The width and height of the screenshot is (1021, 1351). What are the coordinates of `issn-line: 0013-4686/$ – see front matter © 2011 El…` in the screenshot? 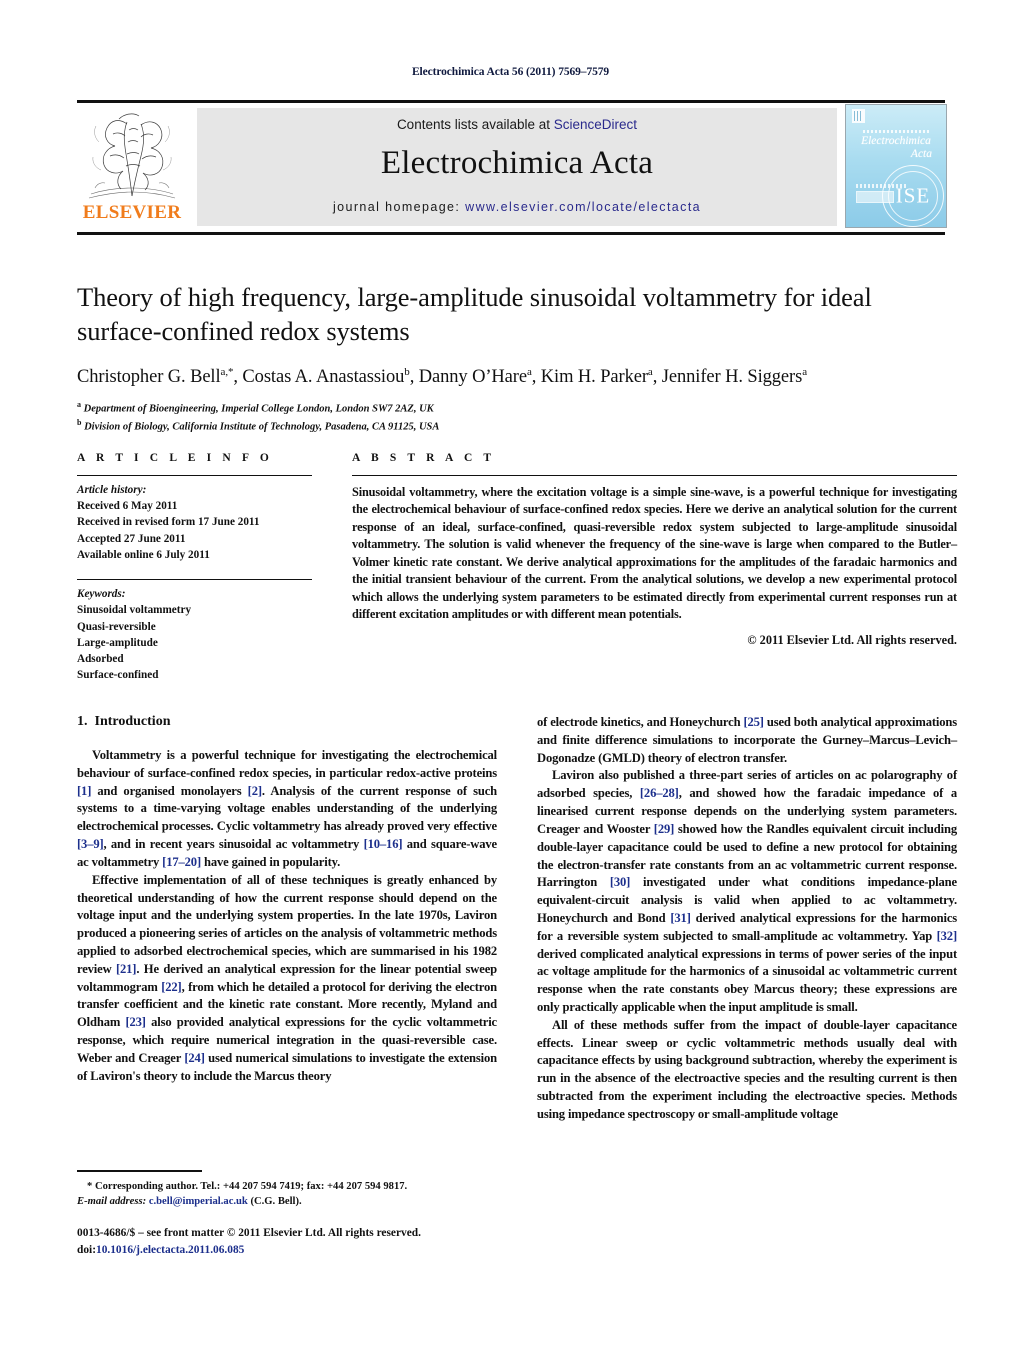 It's located at (249, 1233).